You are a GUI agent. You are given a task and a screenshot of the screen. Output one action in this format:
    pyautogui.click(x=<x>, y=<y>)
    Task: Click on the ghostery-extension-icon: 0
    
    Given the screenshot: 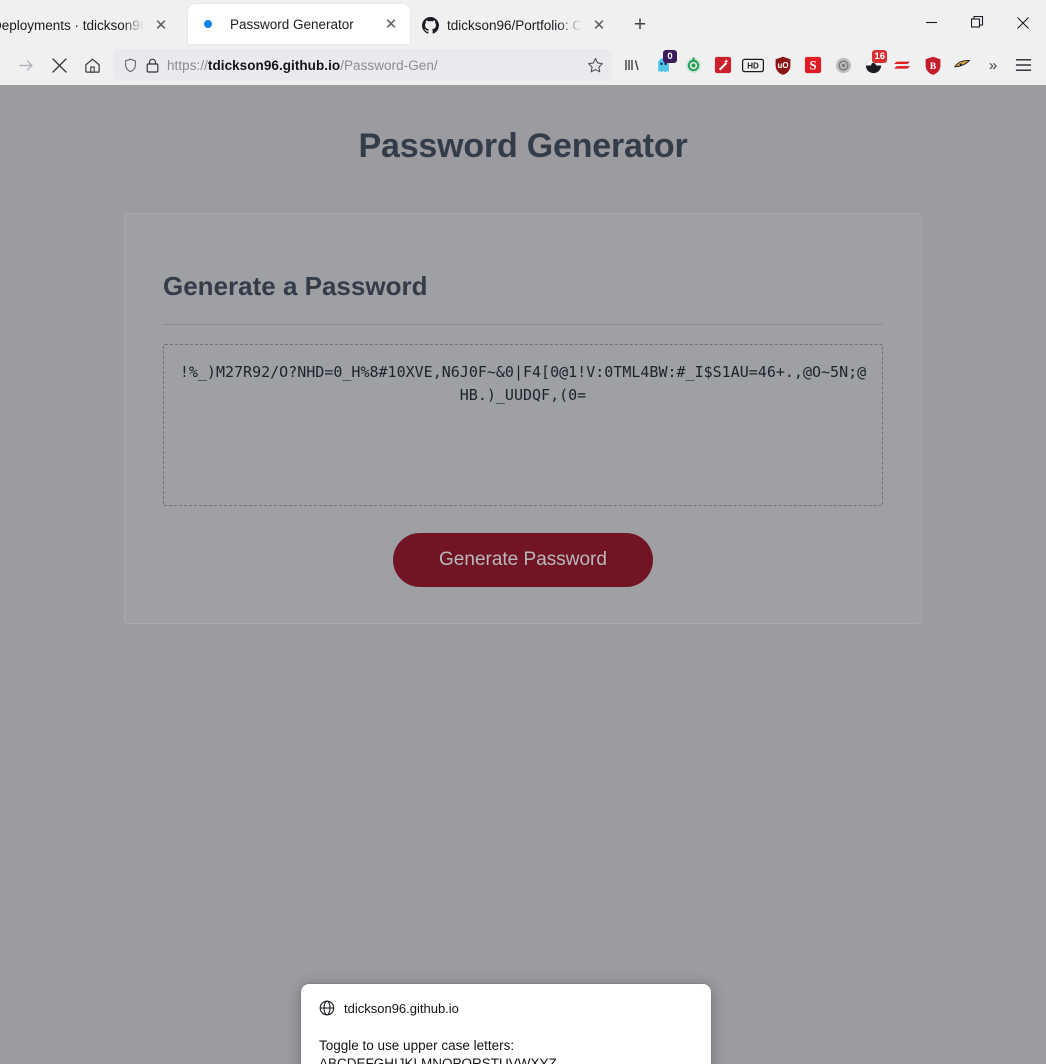 What is the action you would take?
    pyautogui.click(x=663, y=65)
    